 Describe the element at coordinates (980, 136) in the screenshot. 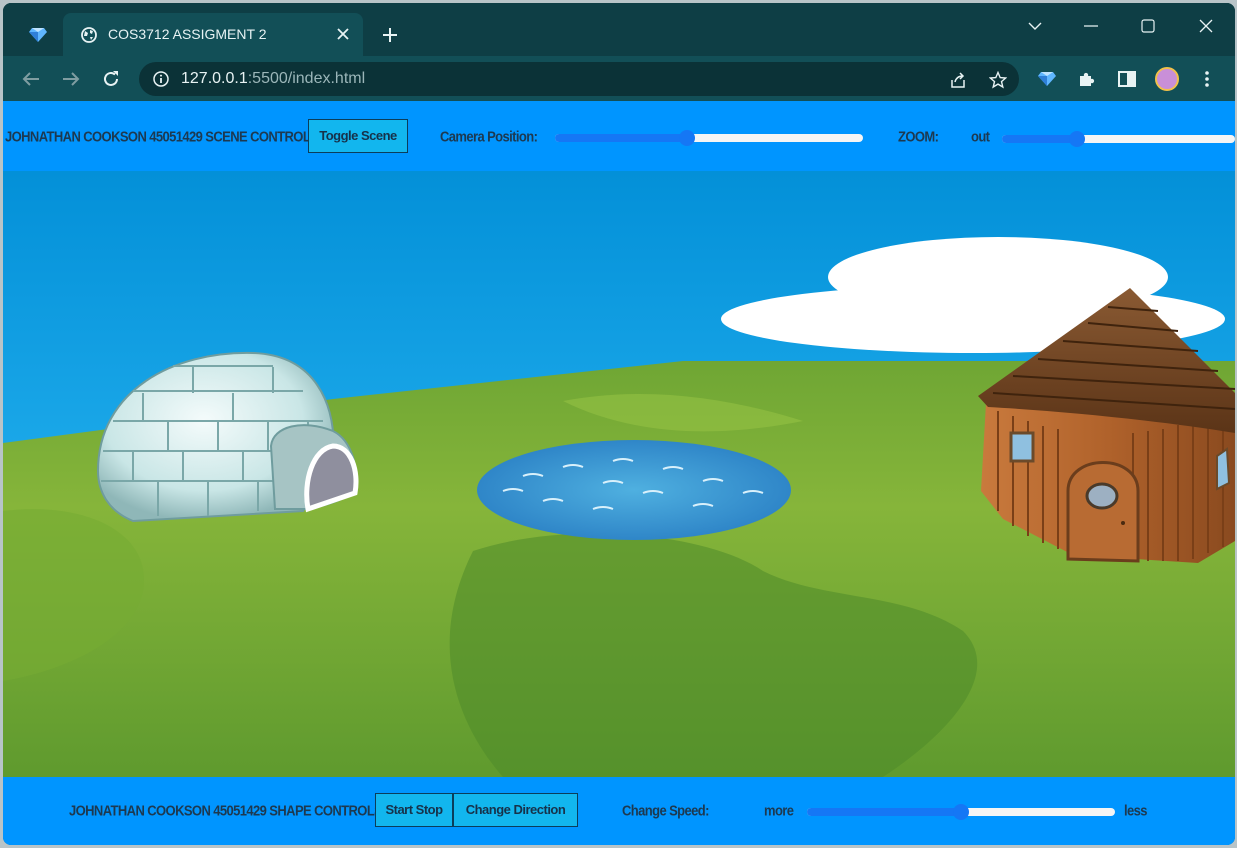

I see `zoom-out-label: out` at that location.